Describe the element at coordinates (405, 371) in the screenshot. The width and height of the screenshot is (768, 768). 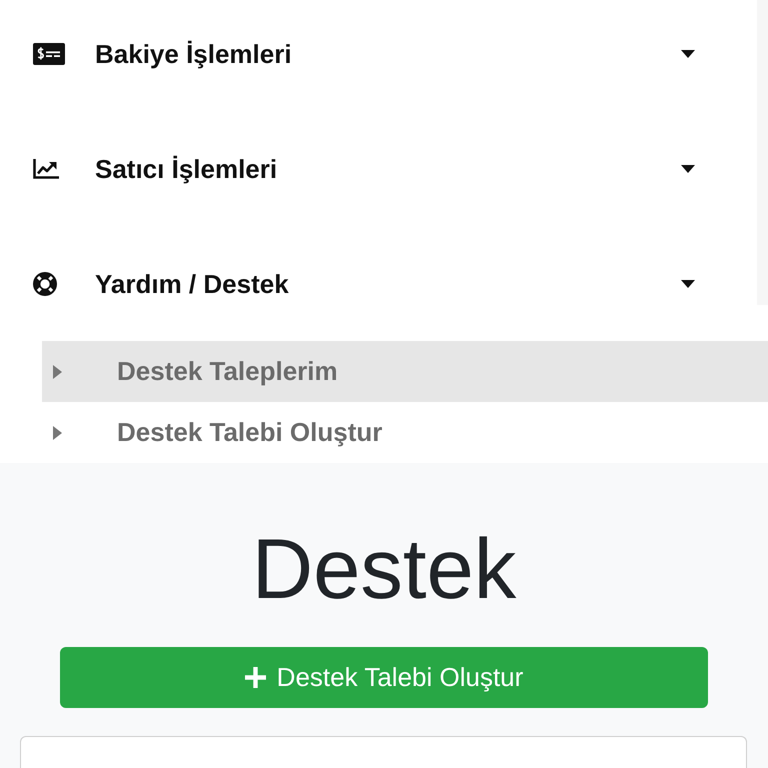
I see `submenu-item: Destek Taleplerim` at that location.